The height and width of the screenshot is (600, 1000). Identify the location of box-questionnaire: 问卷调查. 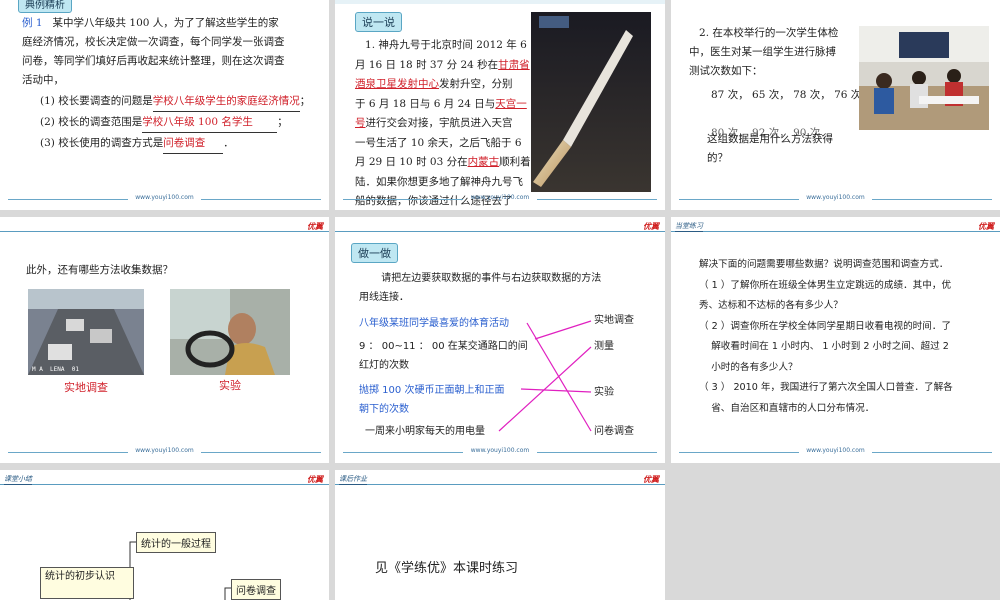
(256, 589).